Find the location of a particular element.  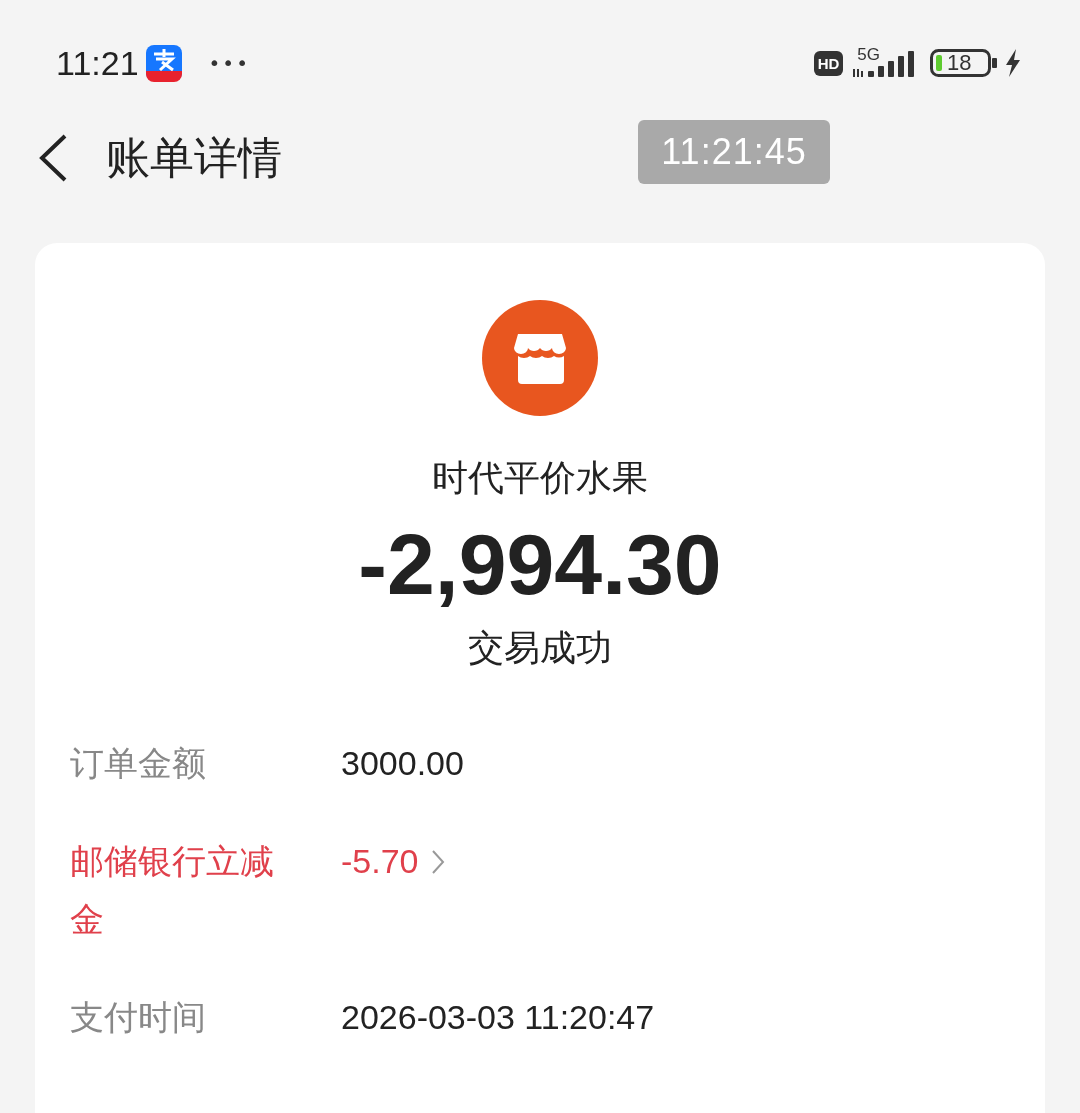

amount: -2,994.30 is located at coordinates (540, 564).